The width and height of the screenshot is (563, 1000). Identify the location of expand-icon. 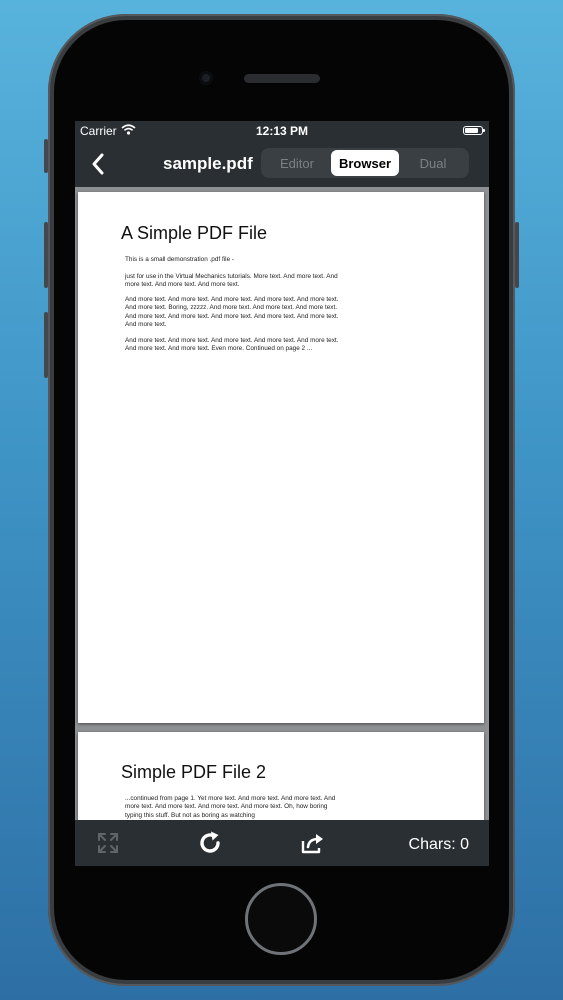
(108, 843).